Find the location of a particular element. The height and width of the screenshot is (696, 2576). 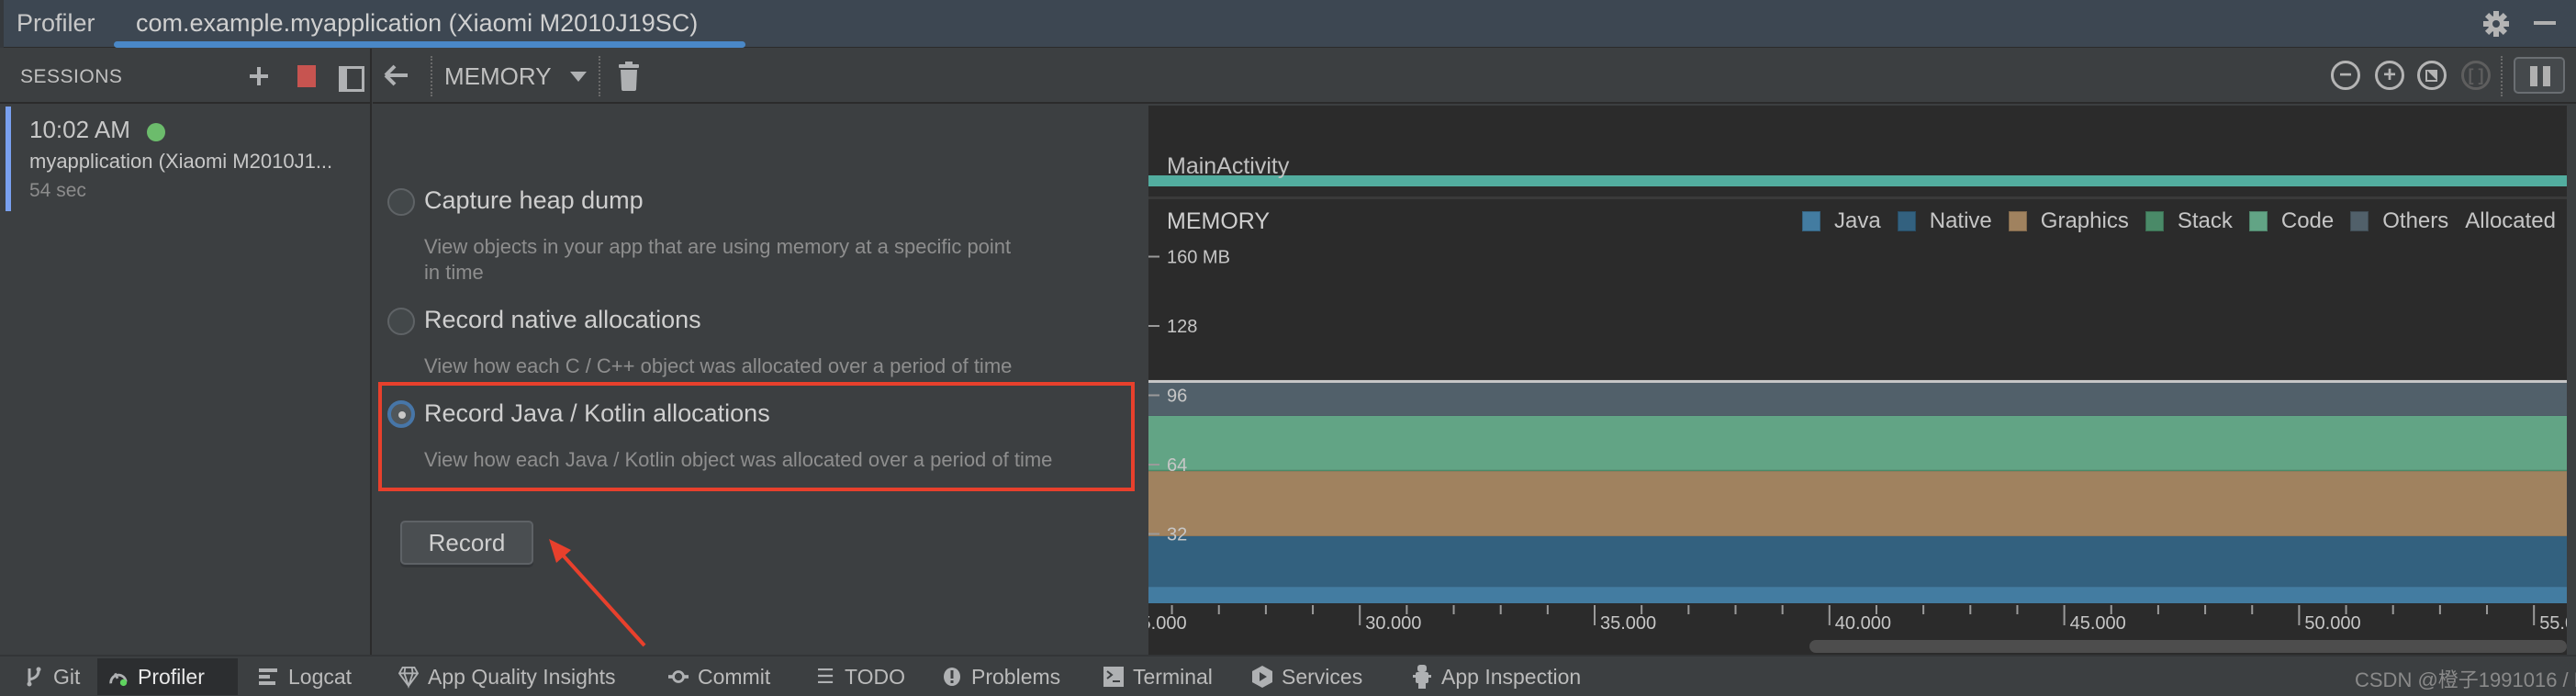

series-band-java is located at coordinates (1857, 595).